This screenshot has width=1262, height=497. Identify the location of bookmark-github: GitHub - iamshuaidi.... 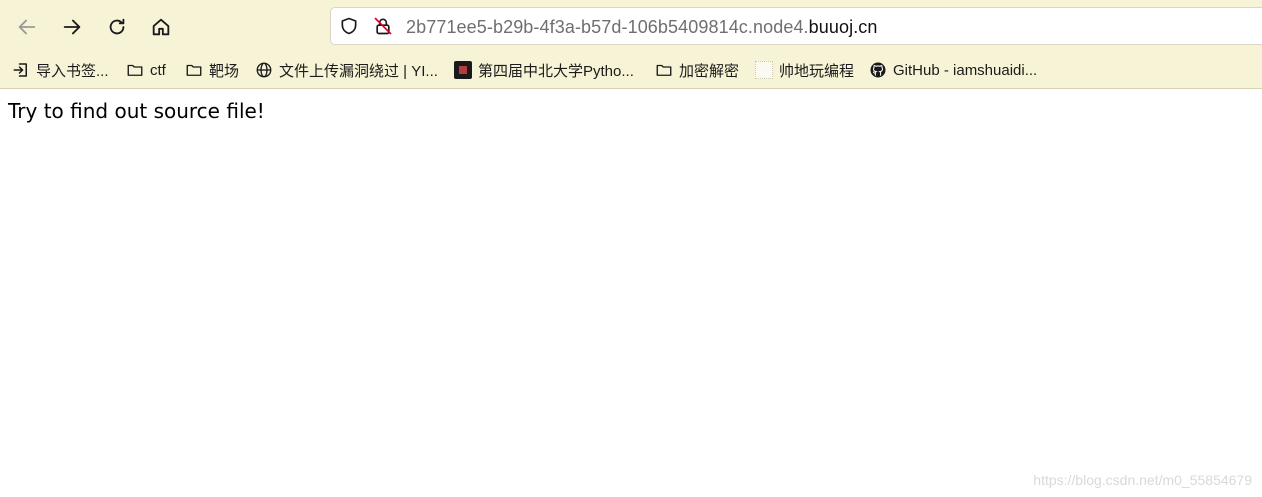
(953, 70).